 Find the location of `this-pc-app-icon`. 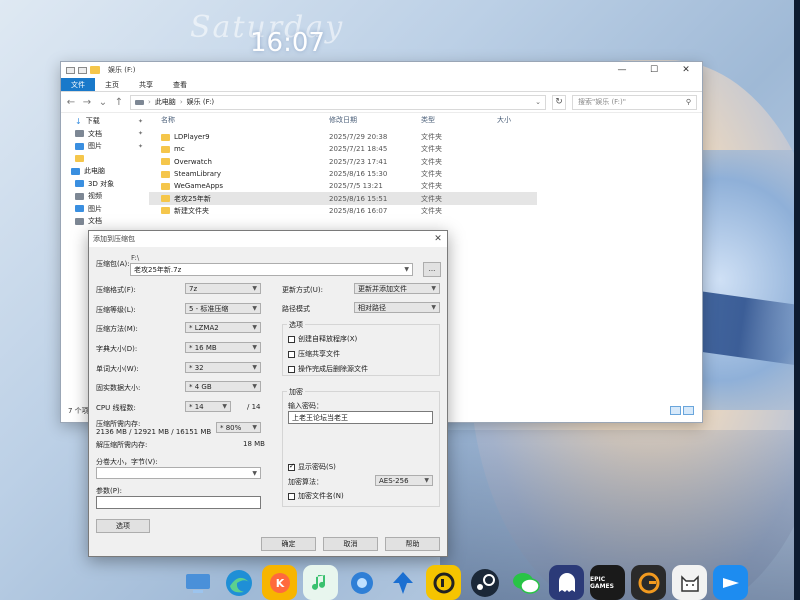

this-pc-app-icon is located at coordinates (197, 582).